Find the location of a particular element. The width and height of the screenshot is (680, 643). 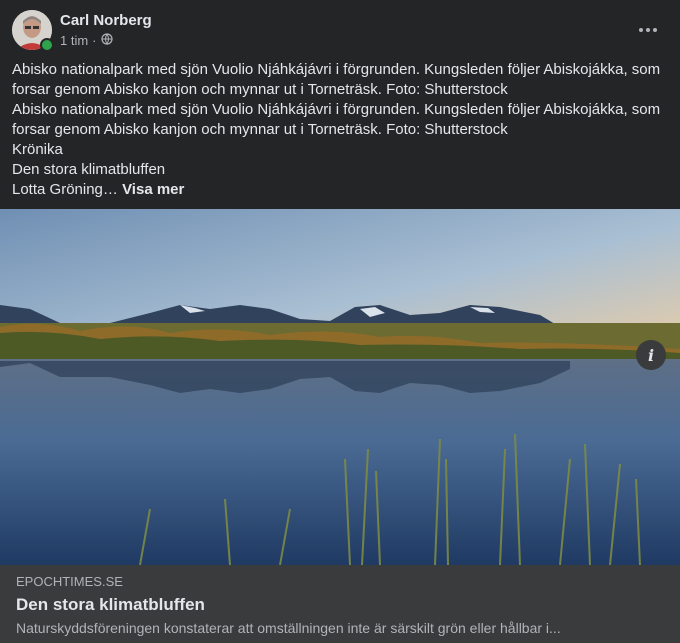

more-options-button is located at coordinates (648, 30).